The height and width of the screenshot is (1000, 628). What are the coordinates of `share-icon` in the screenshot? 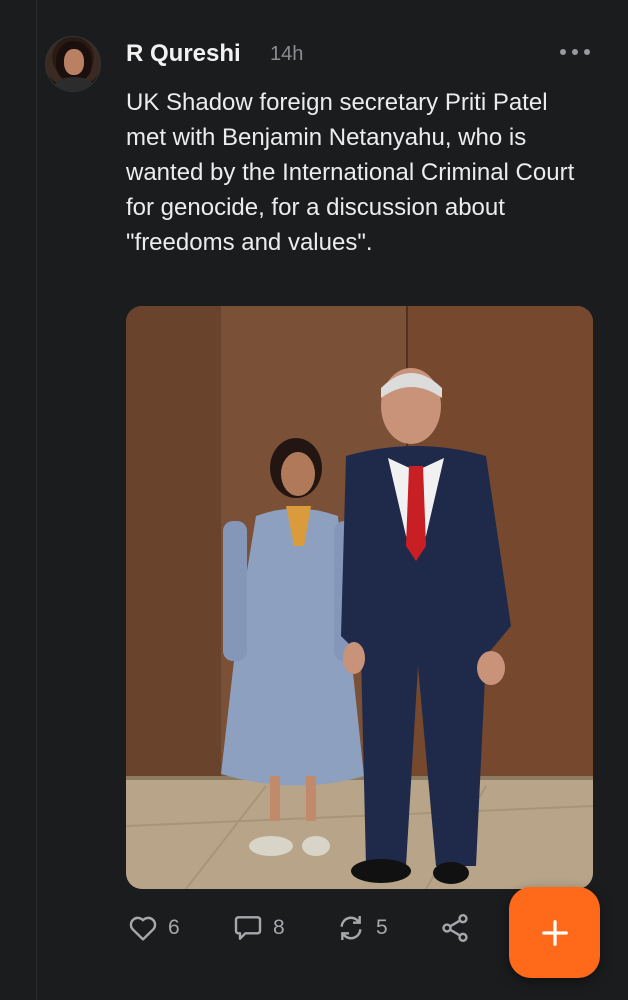 It's located at (455, 928).